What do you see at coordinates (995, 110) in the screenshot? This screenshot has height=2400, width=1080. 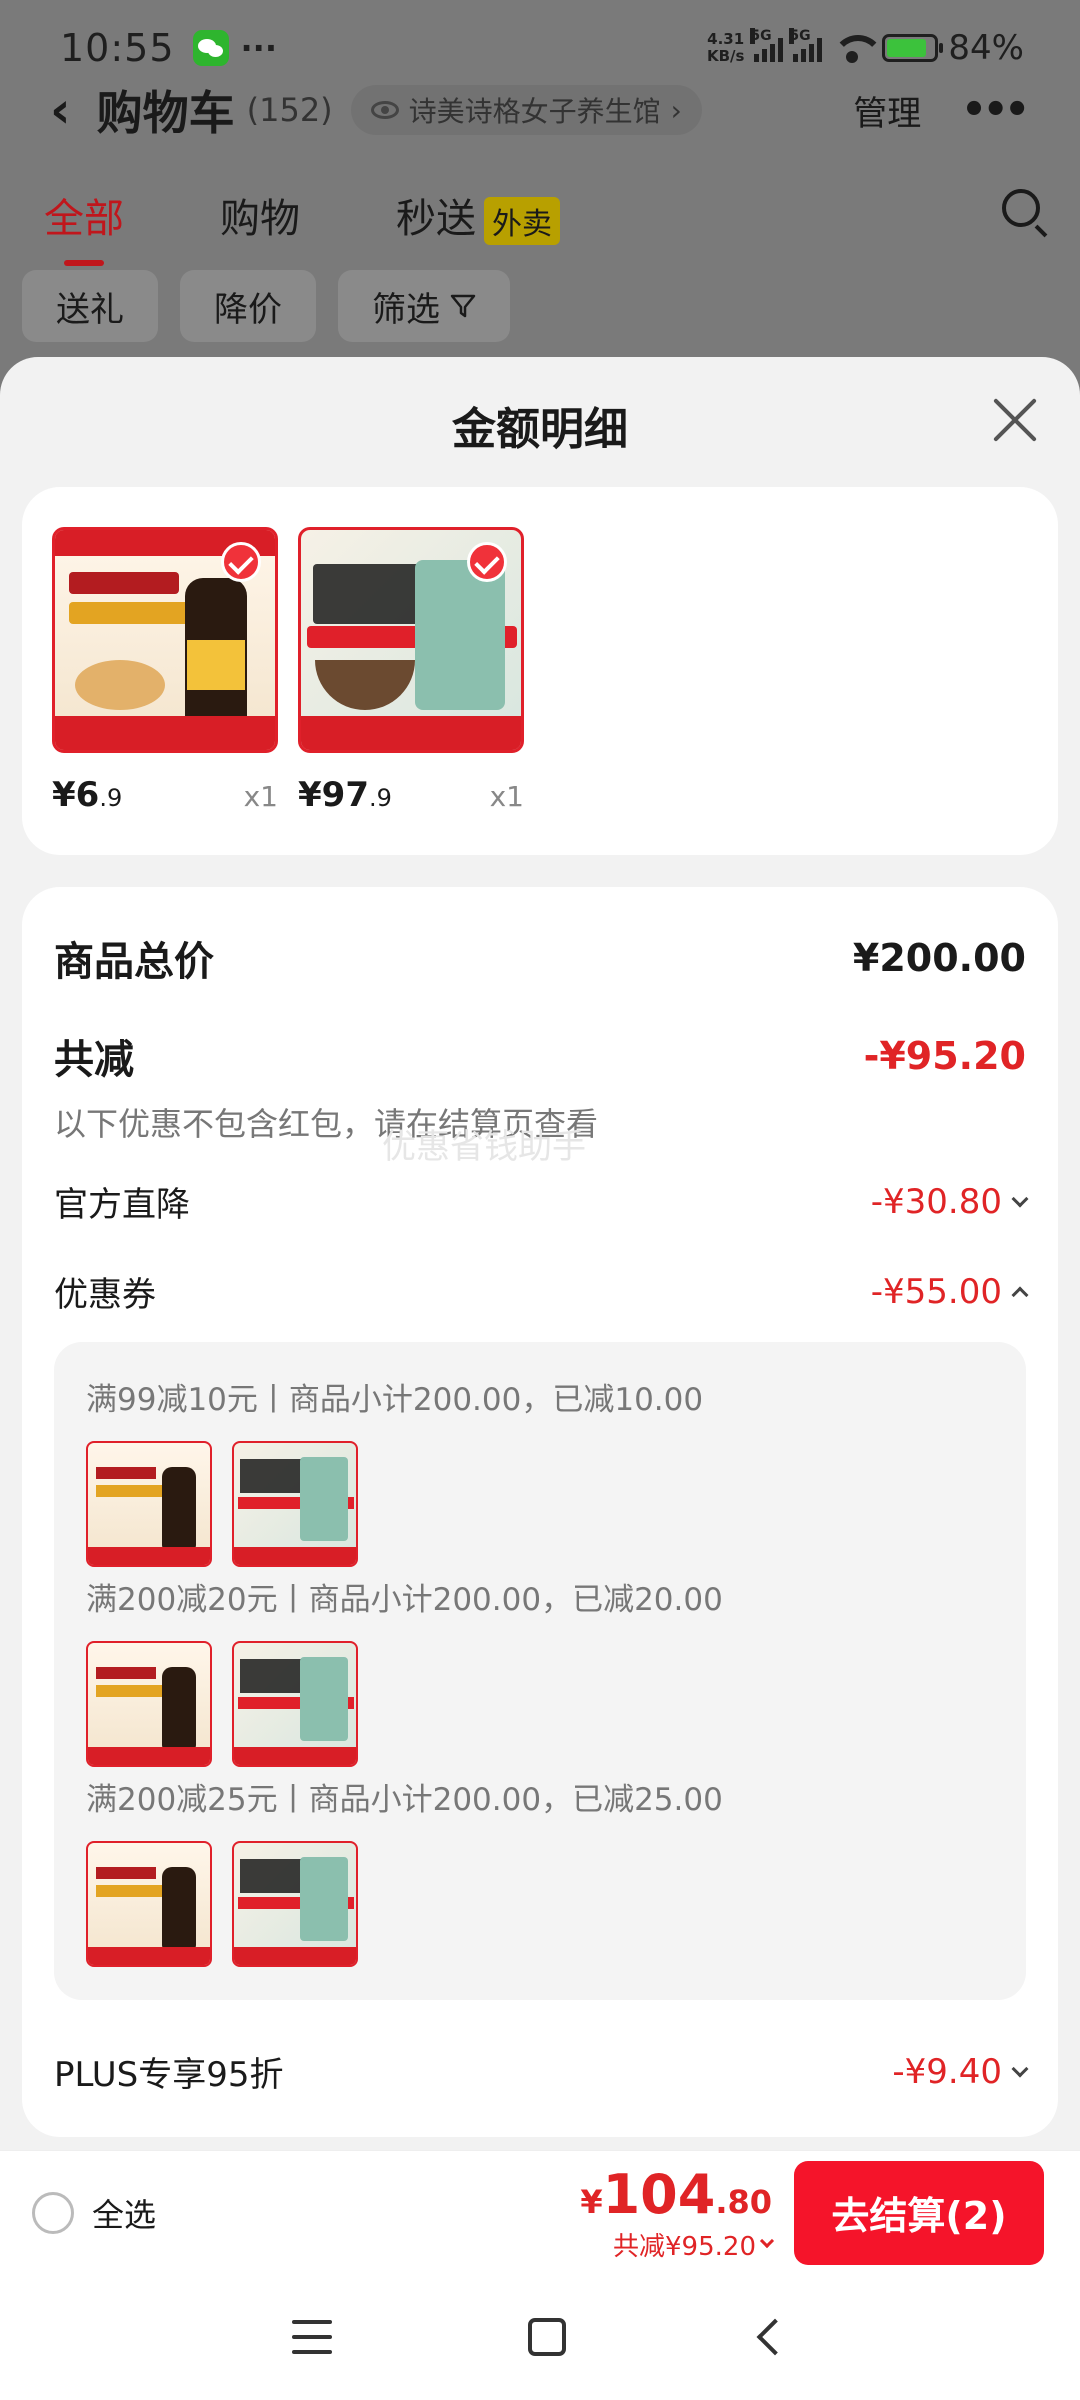 I see `more-icon: •••` at bounding box center [995, 110].